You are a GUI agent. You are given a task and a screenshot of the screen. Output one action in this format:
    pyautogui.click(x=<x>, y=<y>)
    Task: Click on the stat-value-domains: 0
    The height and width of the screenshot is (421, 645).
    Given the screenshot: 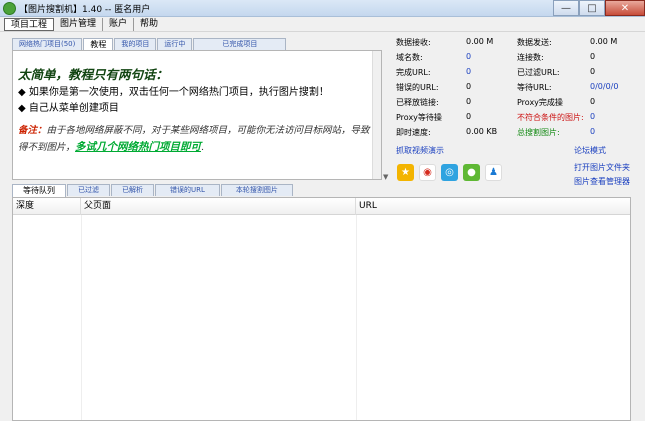 What is the action you would take?
    pyautogui.click(x=469, y=56)
    